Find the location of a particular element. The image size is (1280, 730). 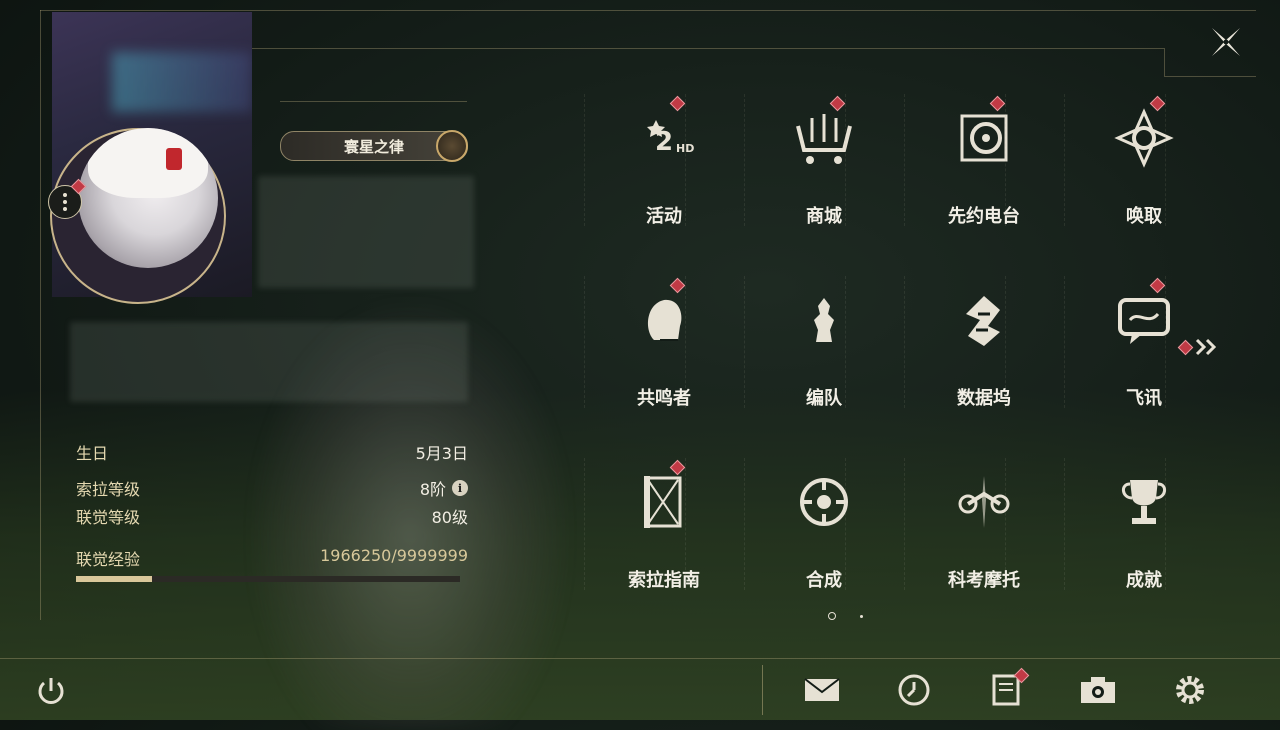

bottom-separator is located at coordinates (762, 690).